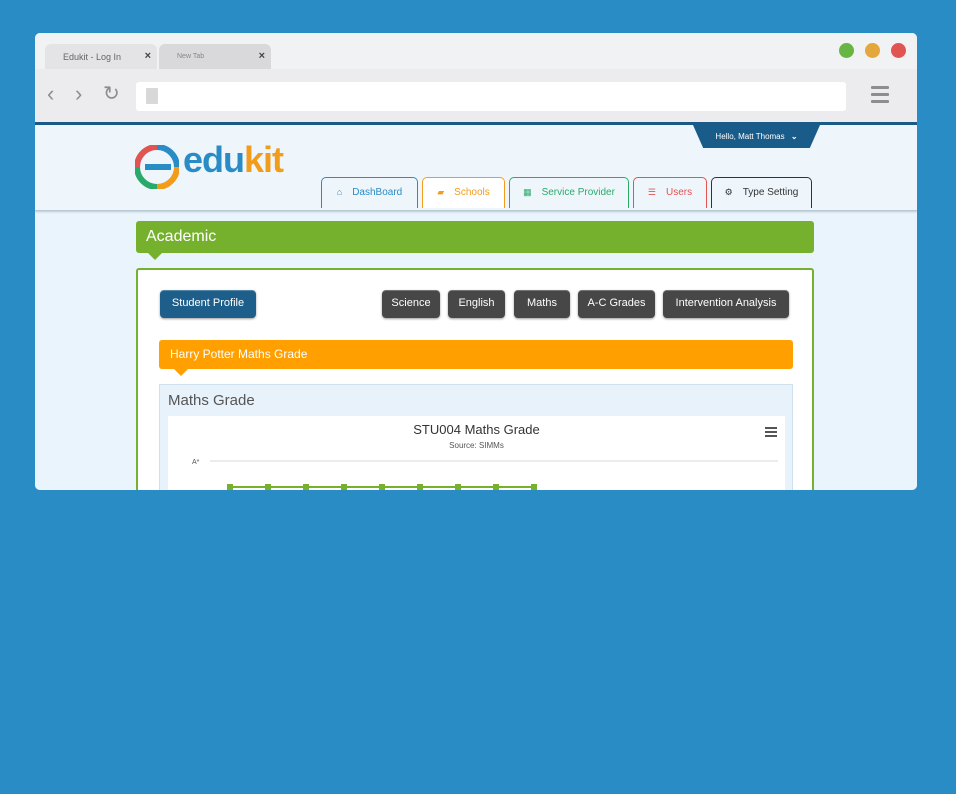 This screenshot has width=956, height=794. Describe the element at coordinates (542, 304) in the screenshot. I see `maths-button: Maths` at that location.